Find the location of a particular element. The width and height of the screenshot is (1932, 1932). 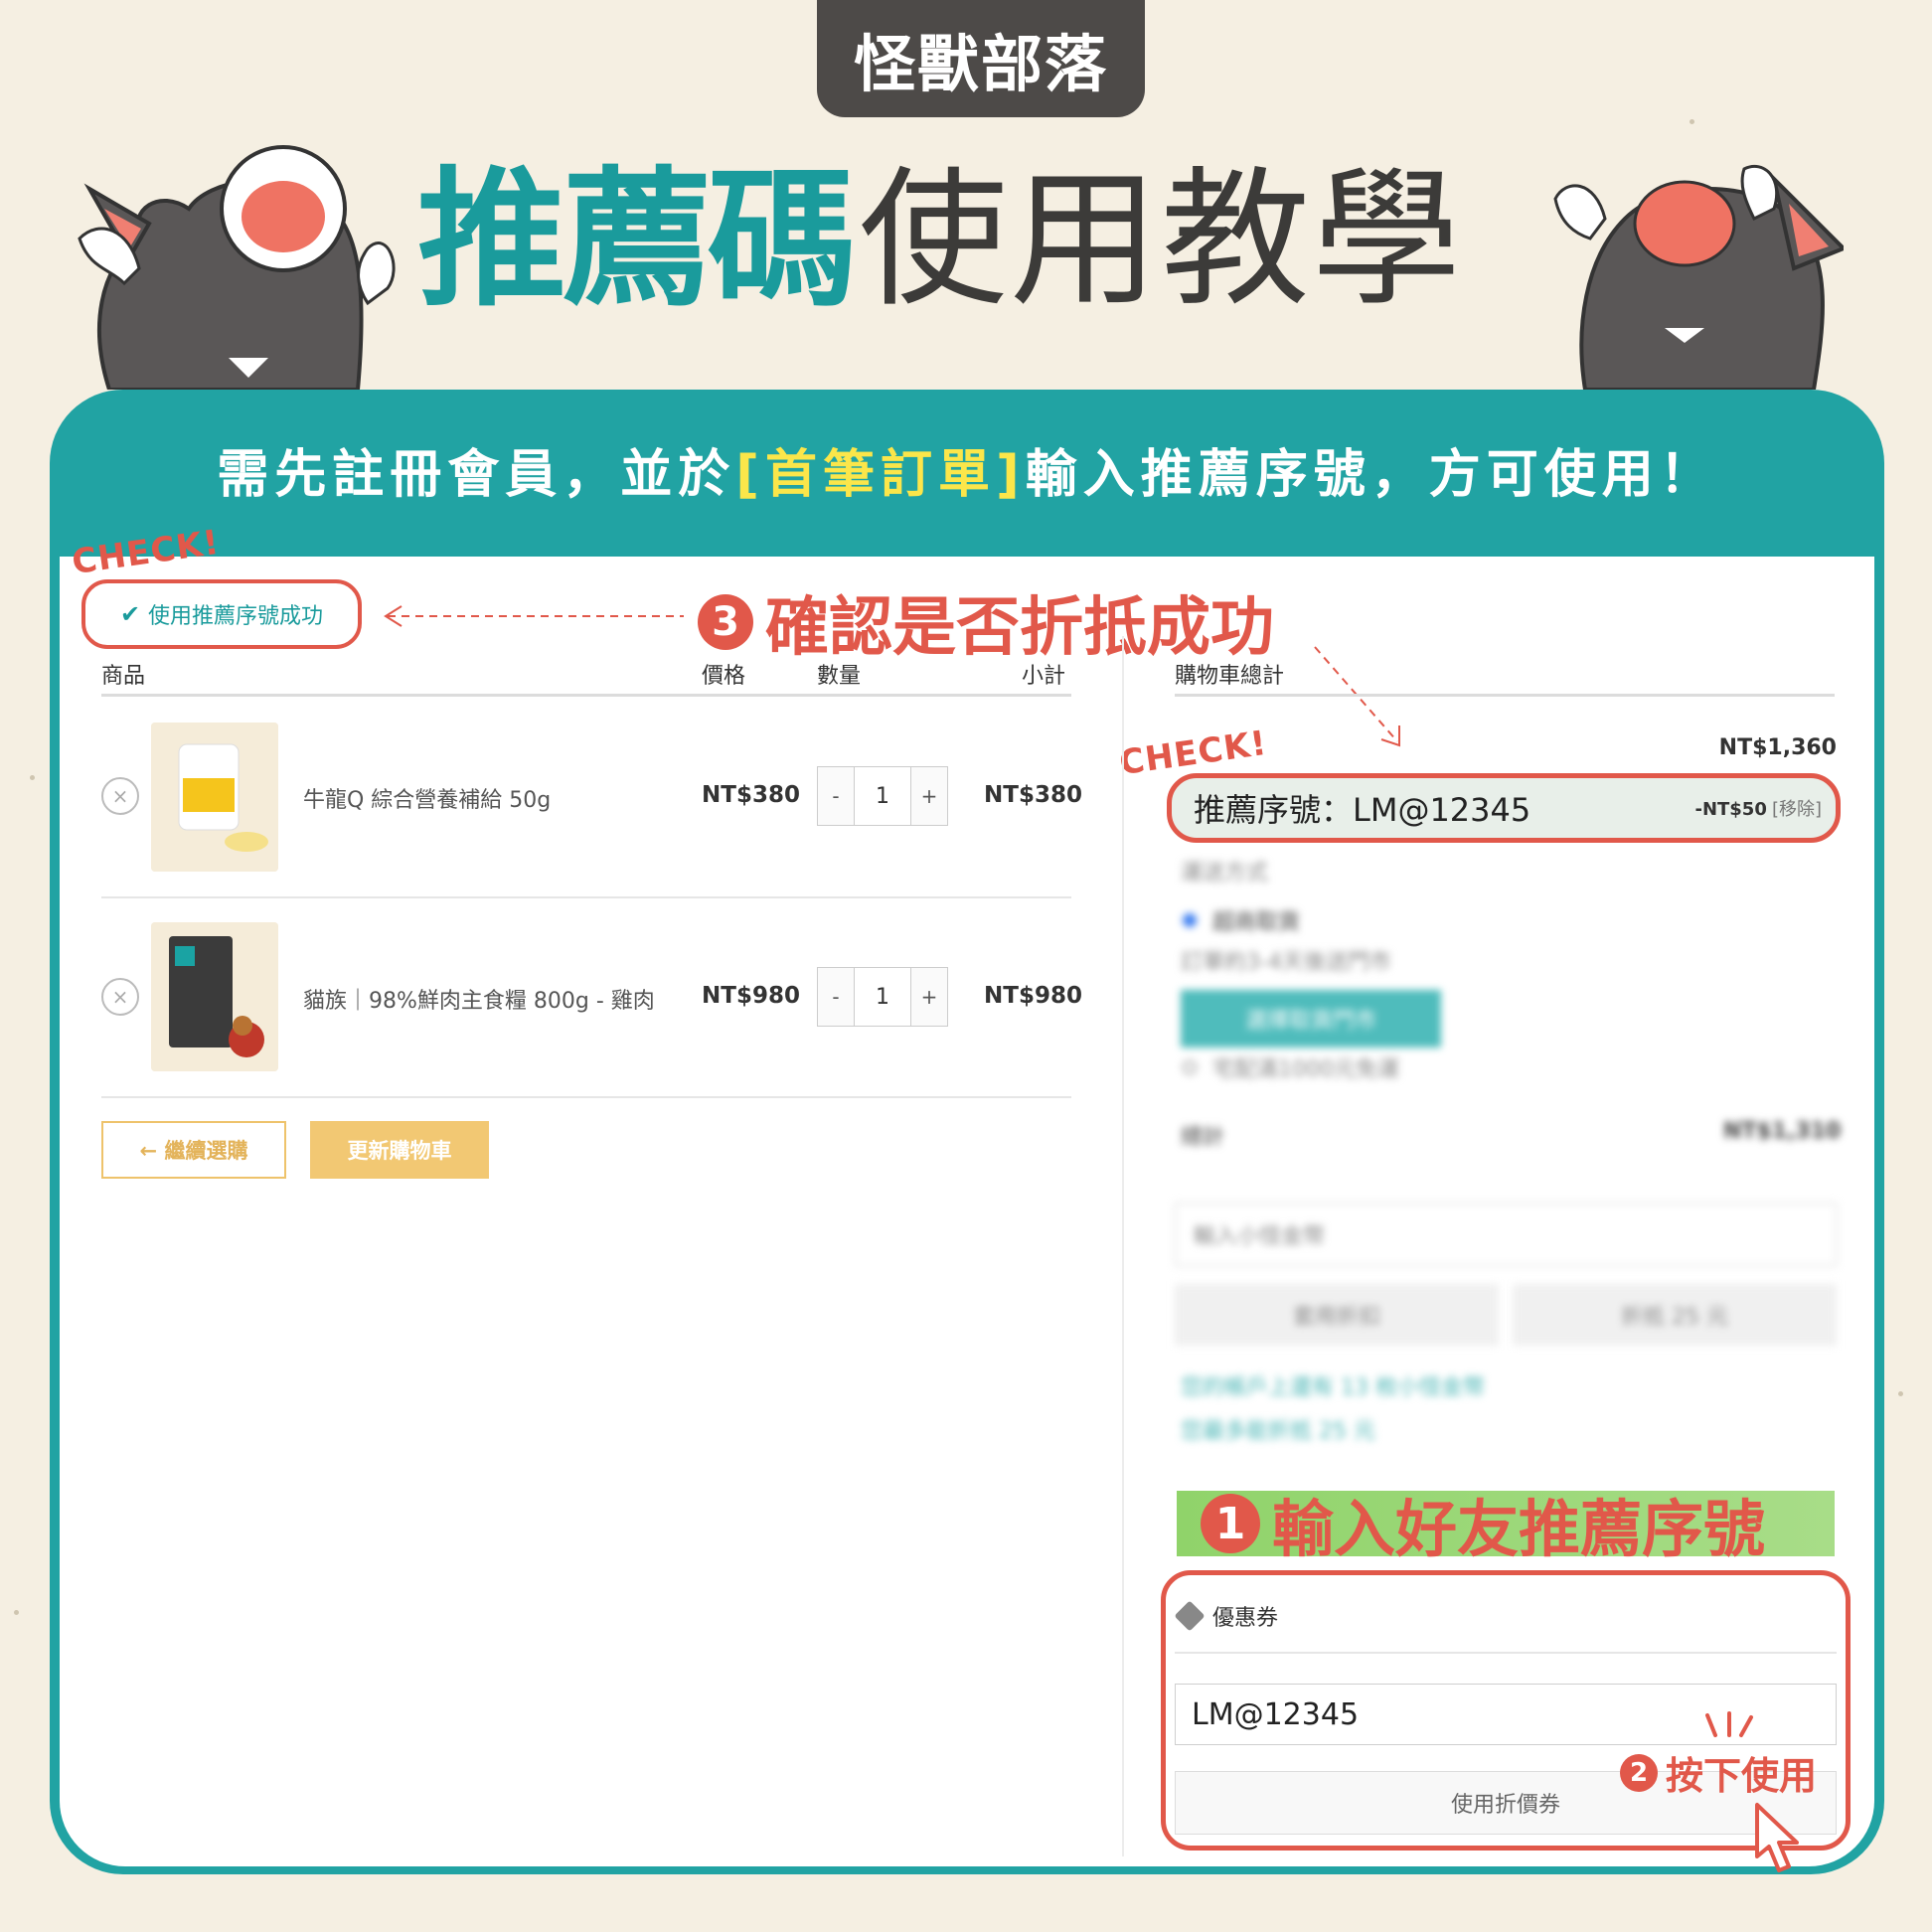

blurred-shipping-note: 訂單約3-4天後送門市 is located at coordinates (1286, 960).